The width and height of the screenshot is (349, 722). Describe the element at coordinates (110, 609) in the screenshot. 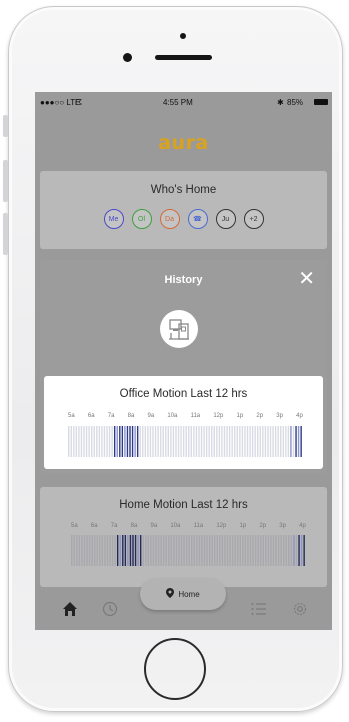

I see `history-icon` at that location.